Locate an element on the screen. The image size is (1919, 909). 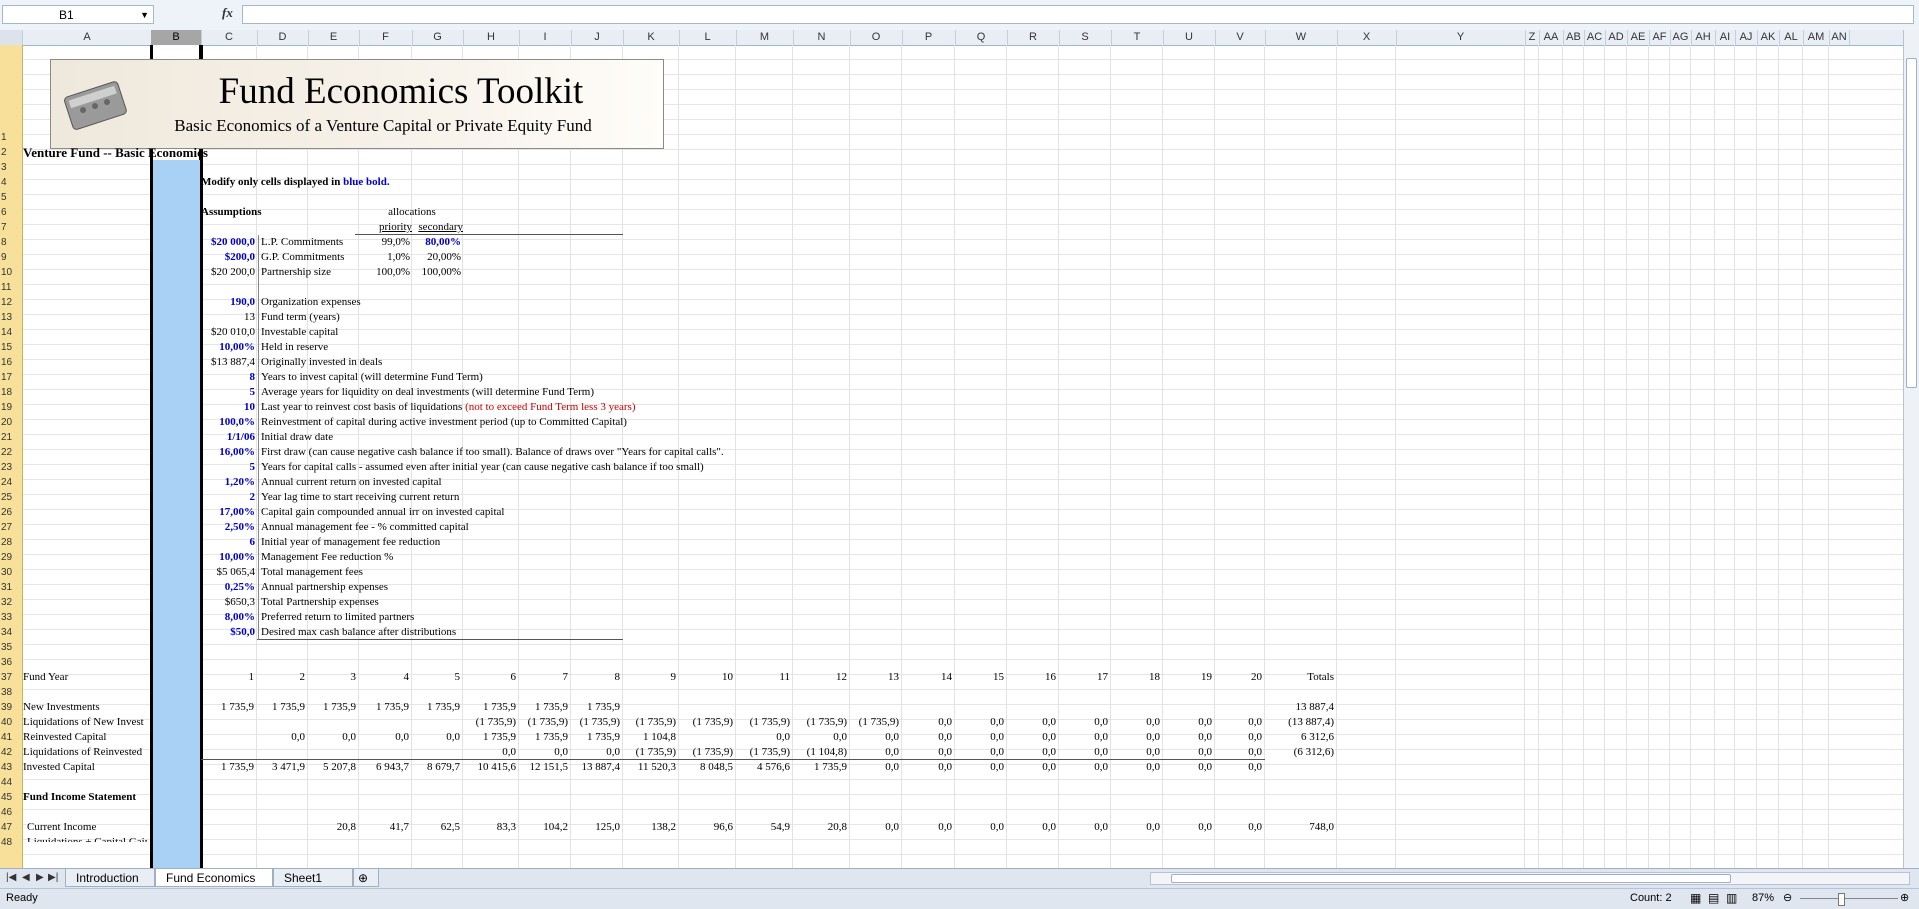
fund-year: 16 is located at coordinates (1031, 677).